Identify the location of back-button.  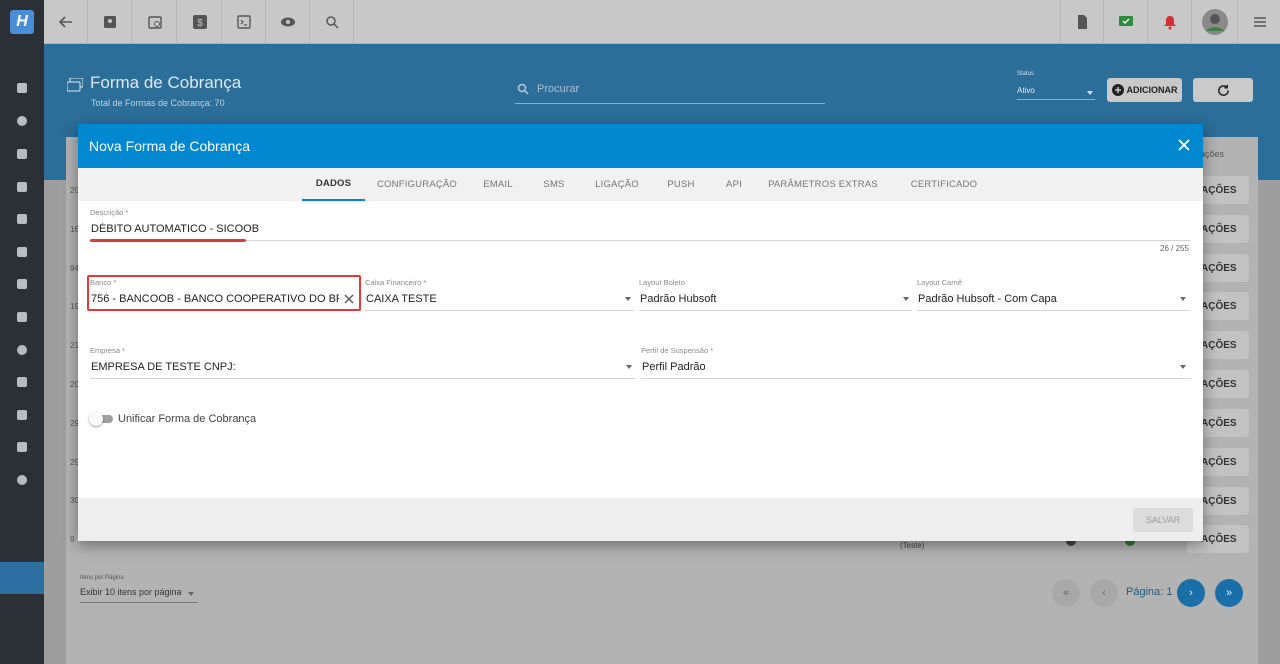
(66, 22).